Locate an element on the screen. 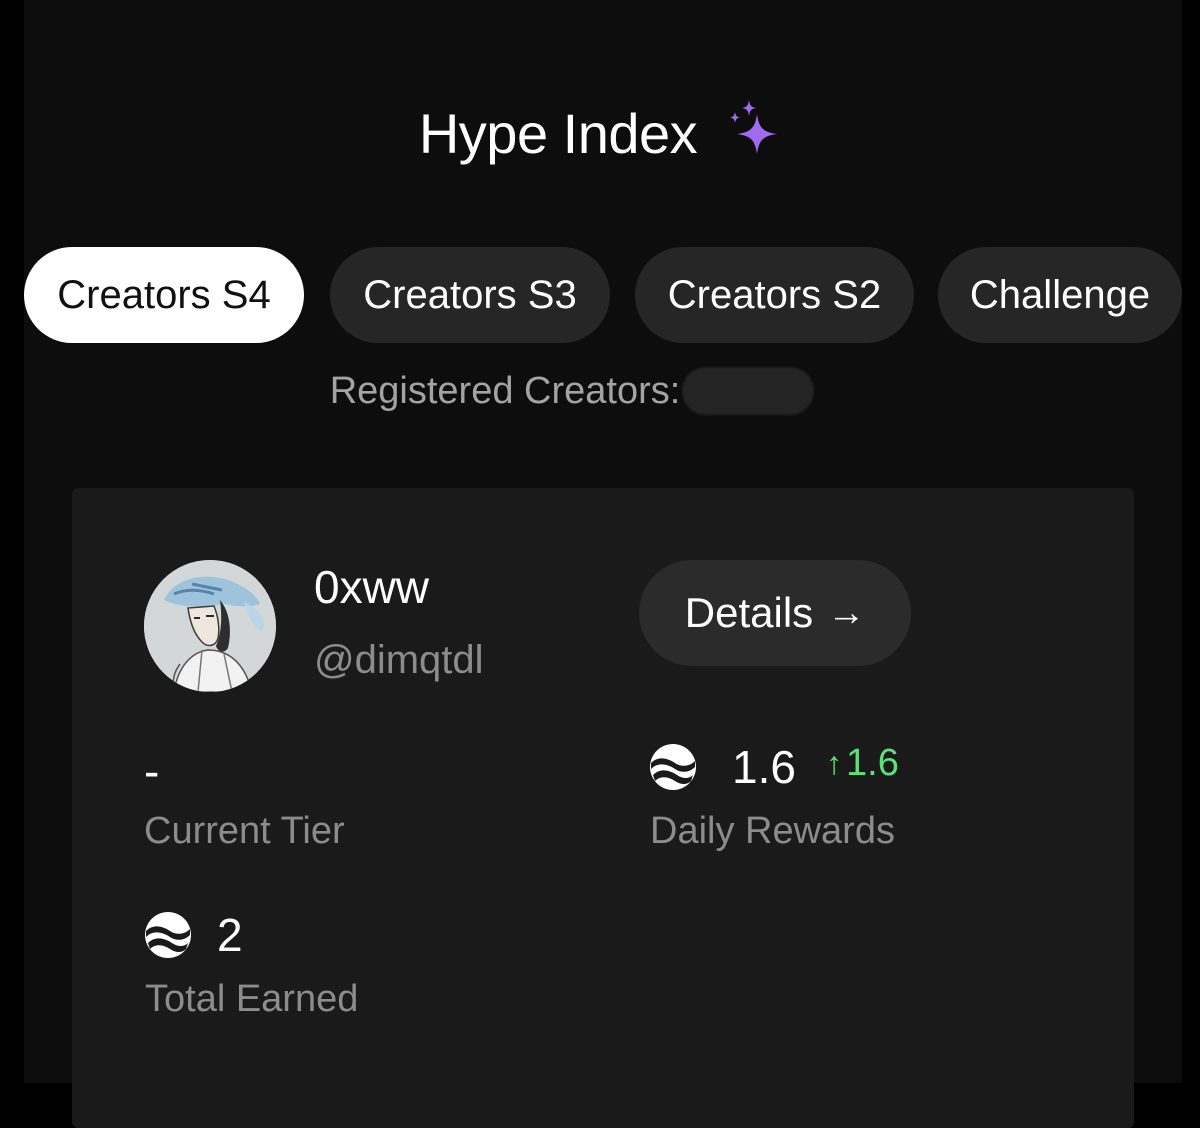 This screenshot has height=1128, width=1200. tab-challenge: Challenge is located at coordinates (1060, 295).